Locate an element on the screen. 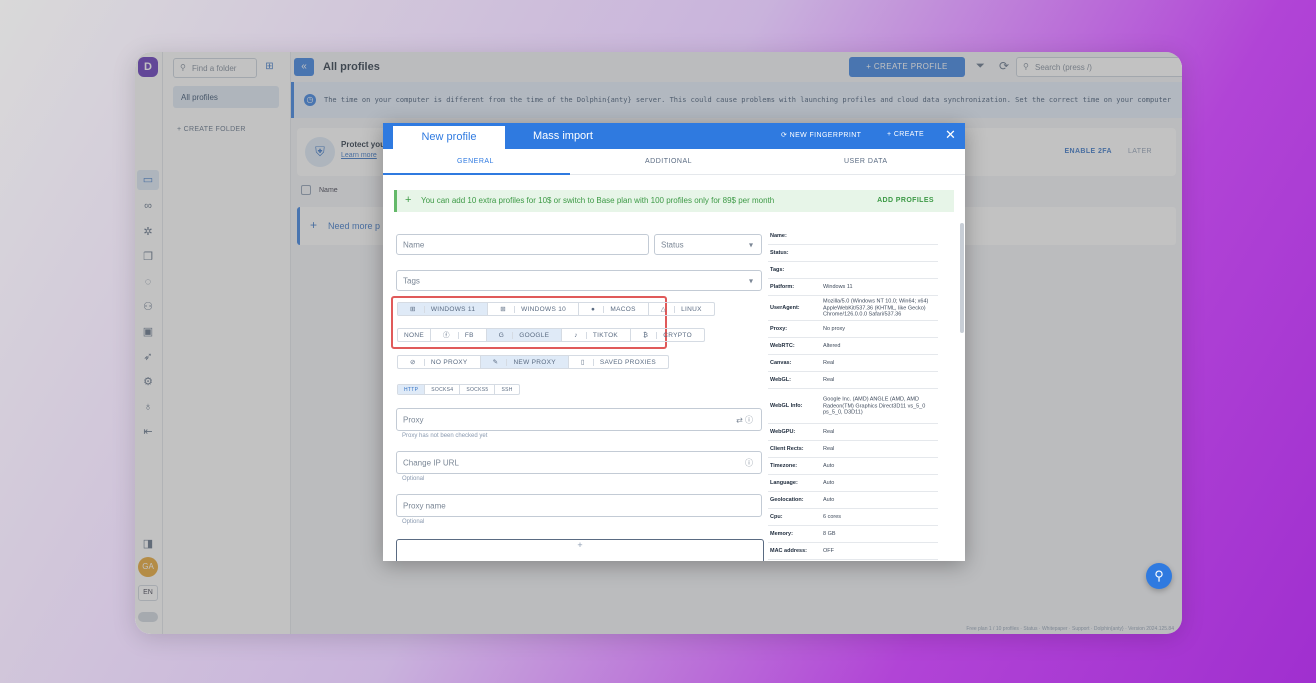 The width and height of the screenshot is (1316, 683). summary-row: WebRTC: Altered is located at coordinates (853, 346).